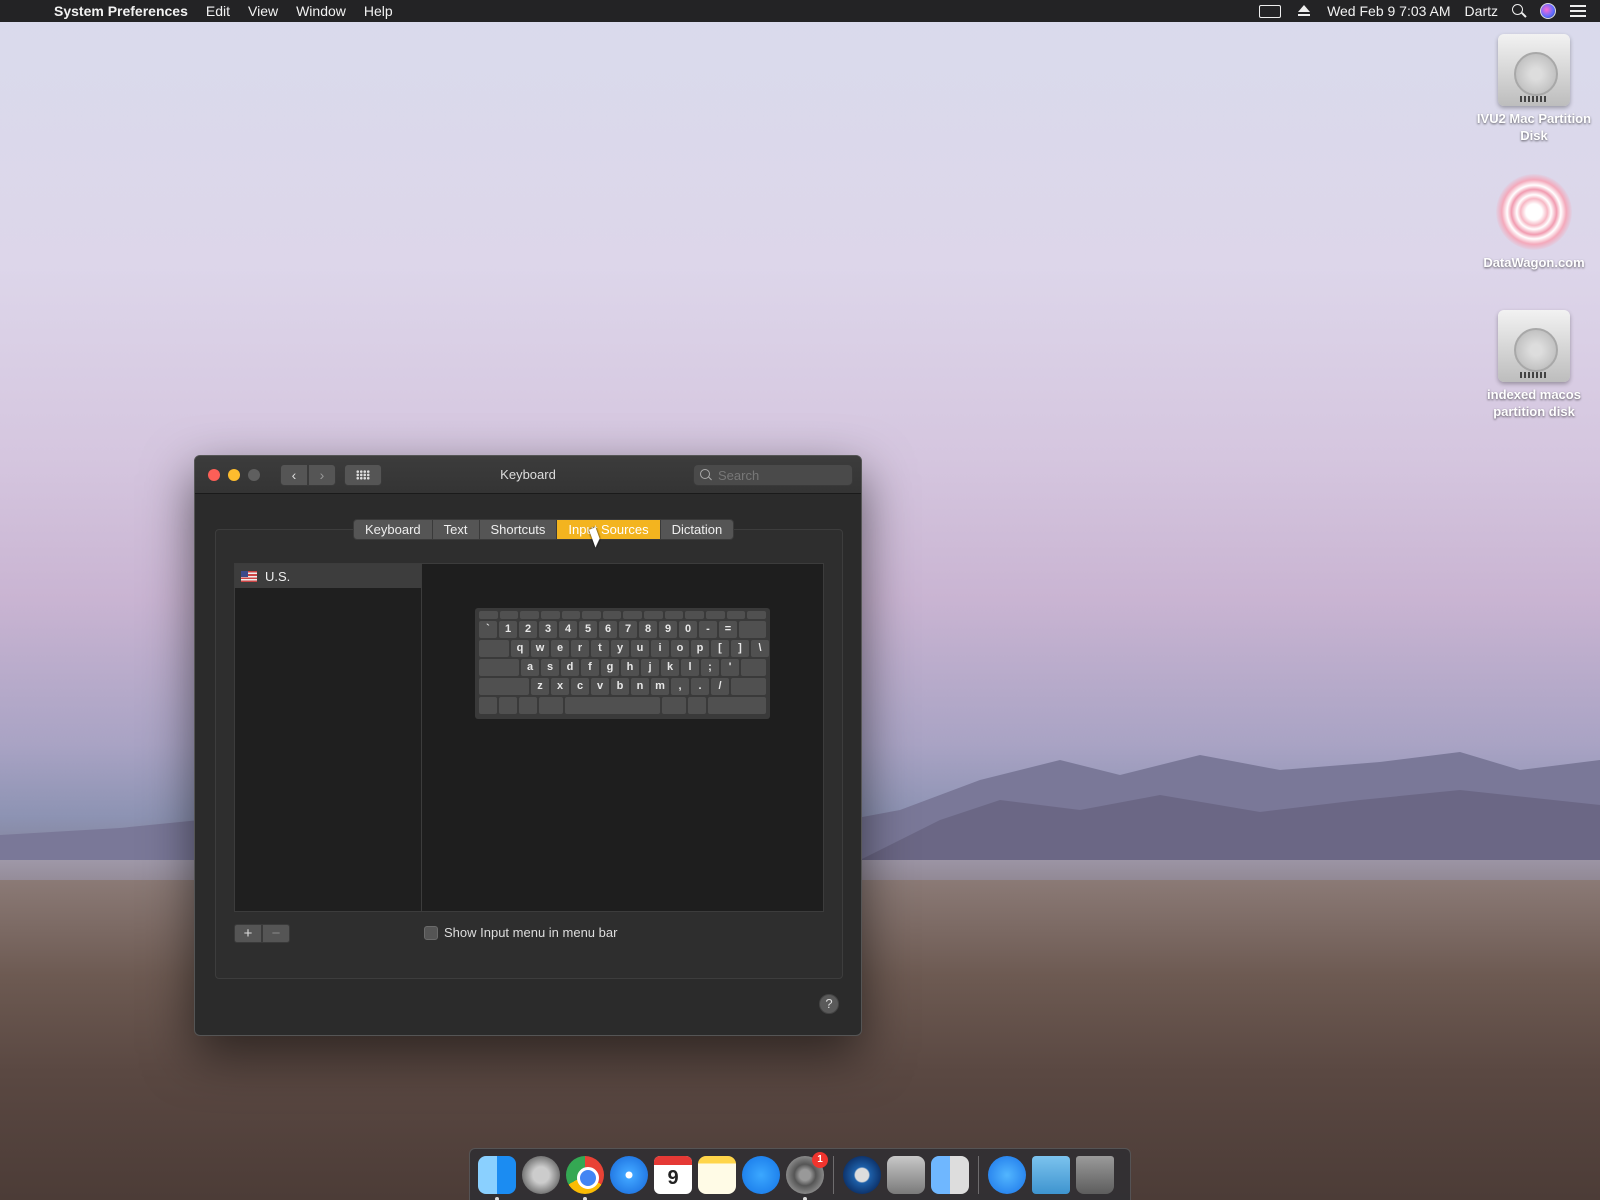  Describe the element at coordinates (1534, 222) in the screenshot. I see `desktop-icon-datawagon: DataWagon.com` at that location.